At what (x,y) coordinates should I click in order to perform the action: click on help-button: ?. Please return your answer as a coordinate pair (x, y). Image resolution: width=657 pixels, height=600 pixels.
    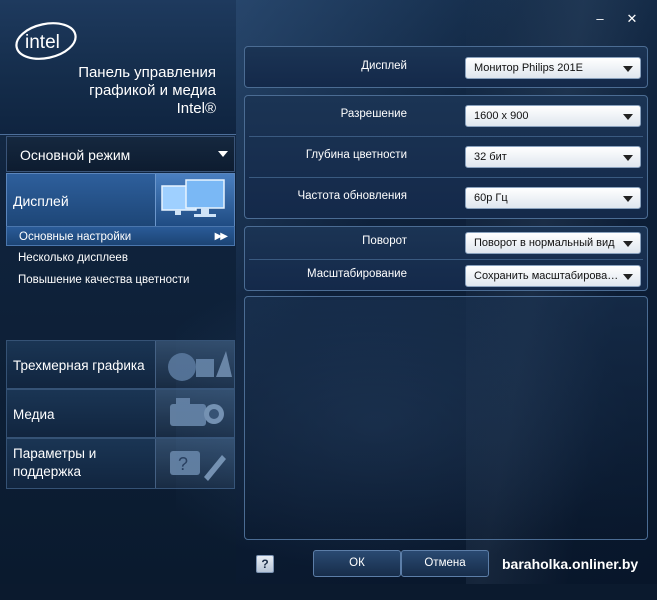
    Looking at the image, I should click on (265, 564).